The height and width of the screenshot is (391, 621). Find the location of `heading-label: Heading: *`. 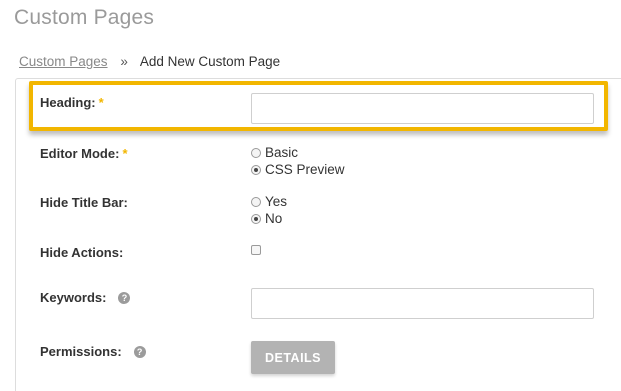

heading-label: Heading: * is located at coordinates (72, 102).